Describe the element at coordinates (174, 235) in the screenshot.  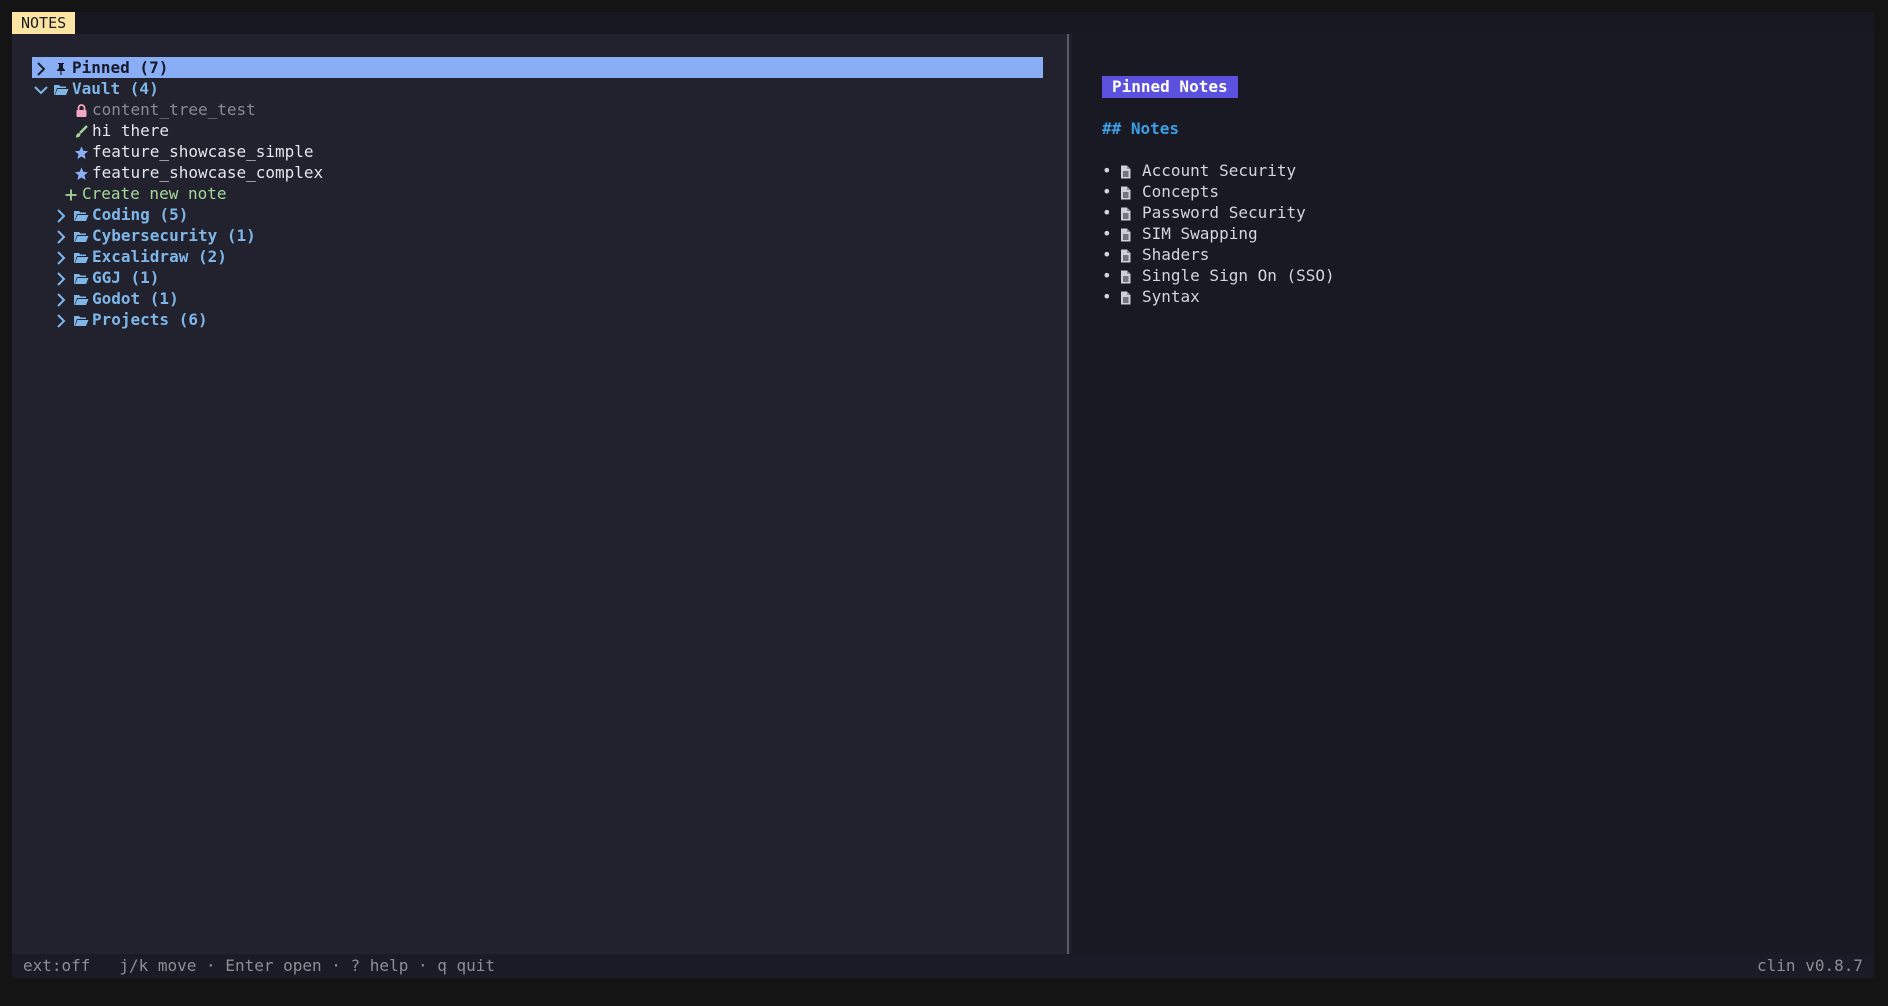
I see `tree-item-label: Cybersecurity (1)` at that location.